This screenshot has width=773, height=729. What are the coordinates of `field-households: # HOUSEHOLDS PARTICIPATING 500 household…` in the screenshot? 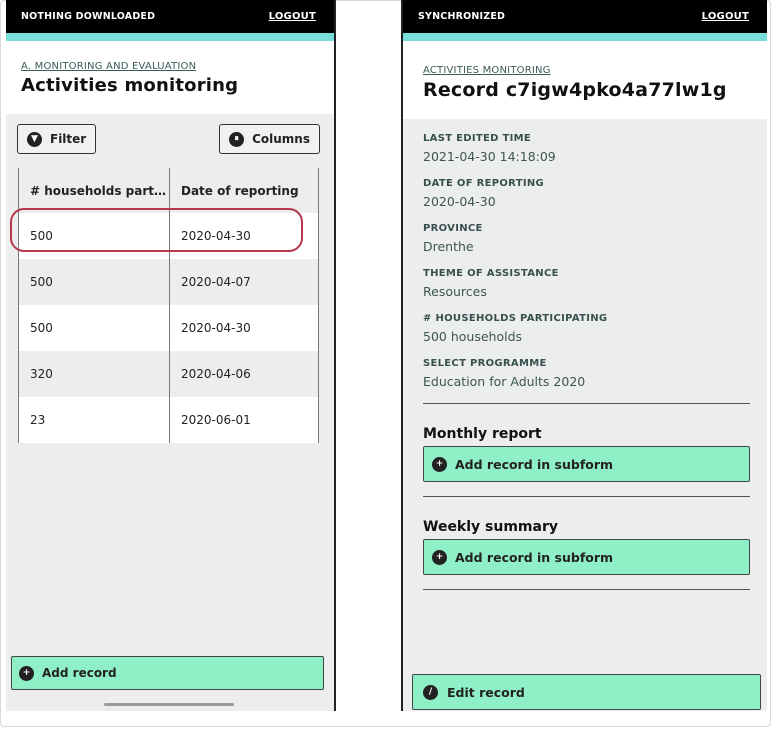 It's located at (586, 328).